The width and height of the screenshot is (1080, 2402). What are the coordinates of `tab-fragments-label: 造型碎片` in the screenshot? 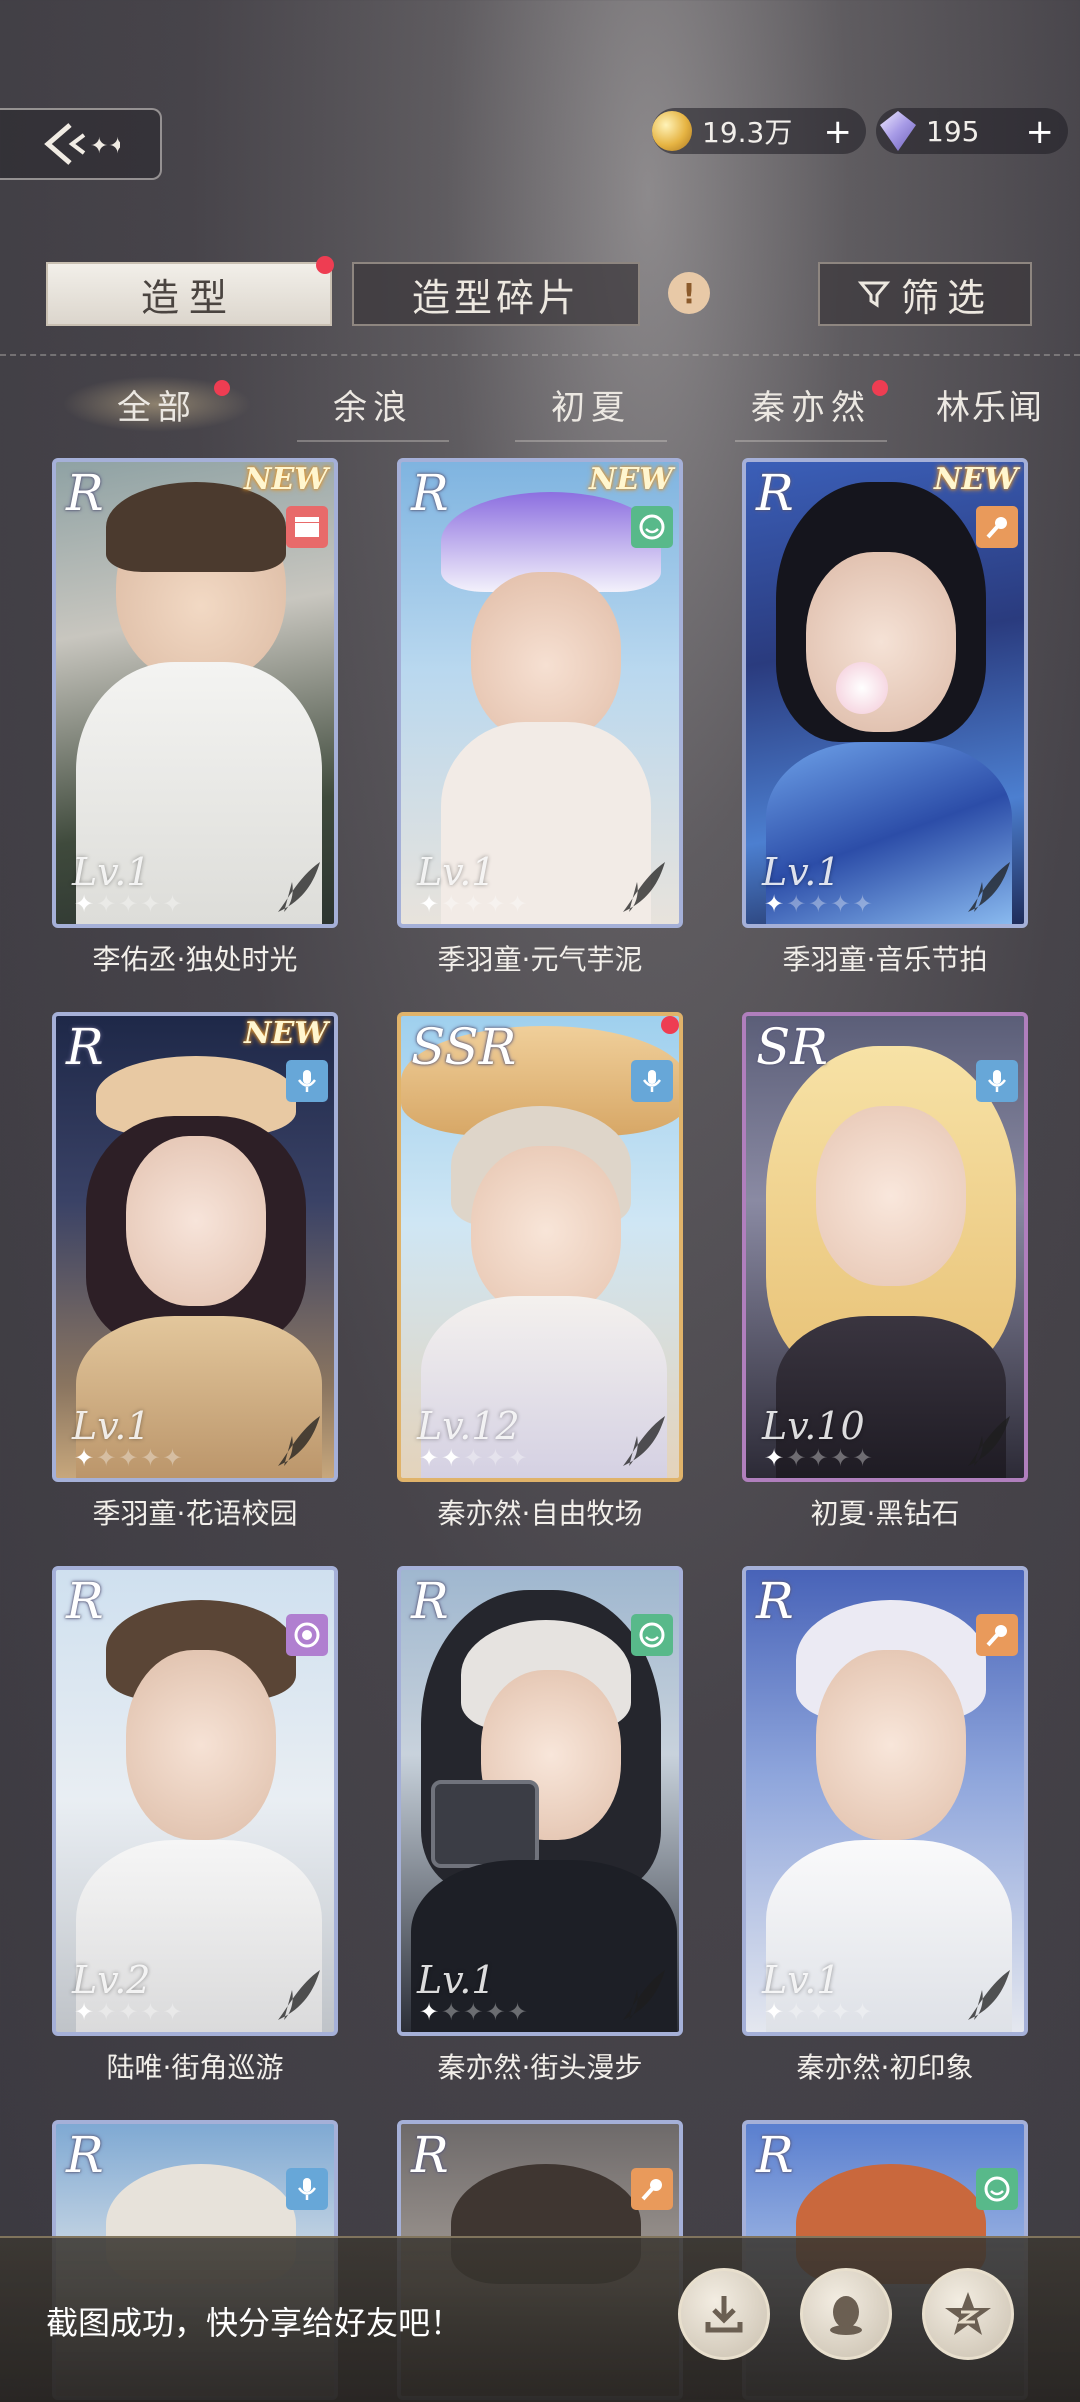 It's located at (495, 297).